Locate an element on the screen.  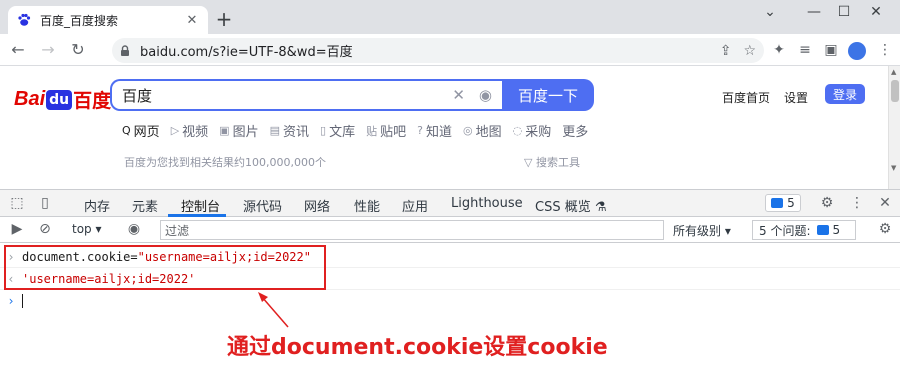
tab-map: ◎ 地图 is located at coordinates (482, 130).